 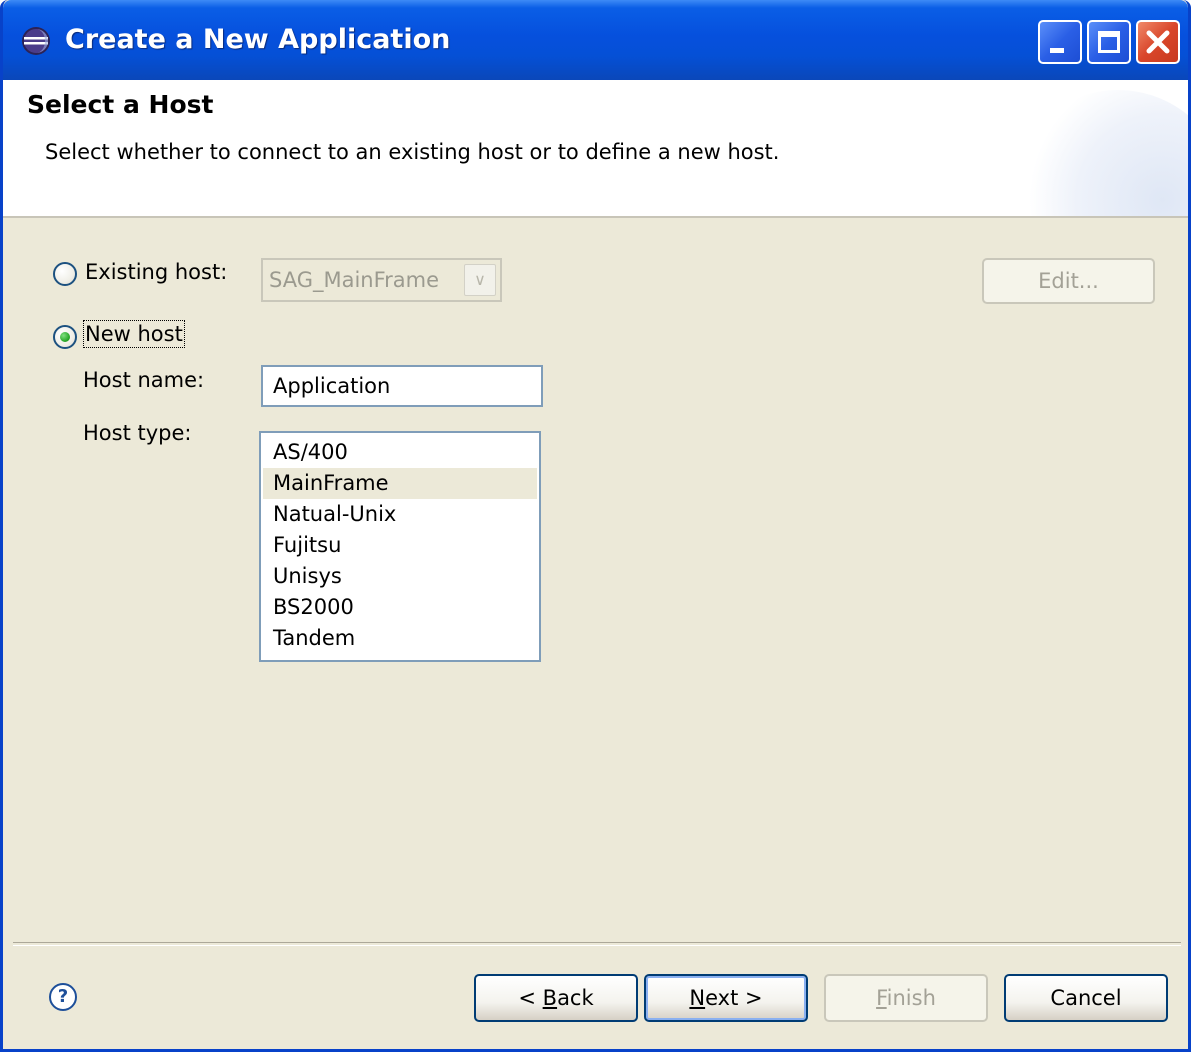 I want to click on host-name-input, so click(x=402, y=386).